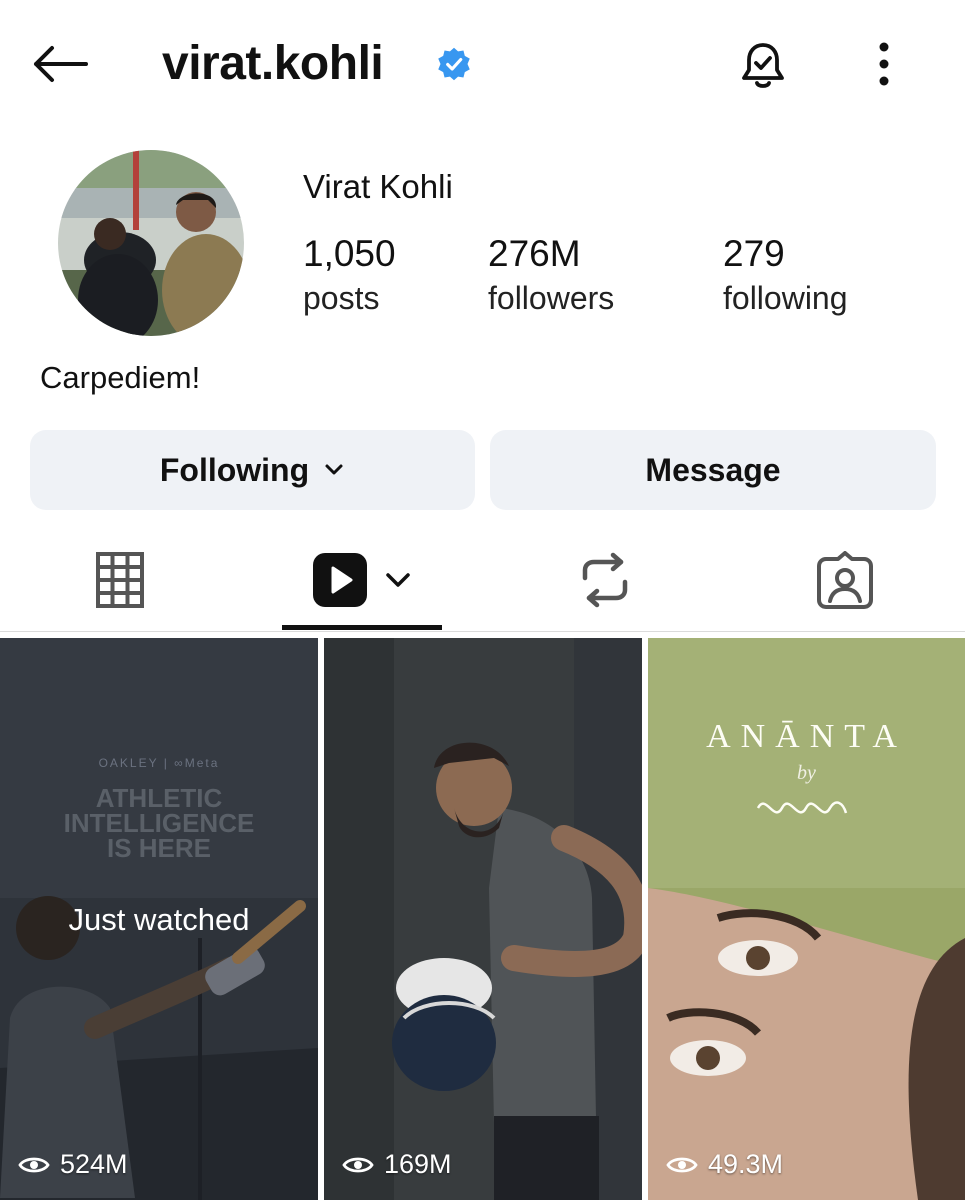 The width and height of the screenshot is (965, 1200). Describe the element at coordinates (341, 298) in the screenshot. I see `posts-count-label: posts` at that location.